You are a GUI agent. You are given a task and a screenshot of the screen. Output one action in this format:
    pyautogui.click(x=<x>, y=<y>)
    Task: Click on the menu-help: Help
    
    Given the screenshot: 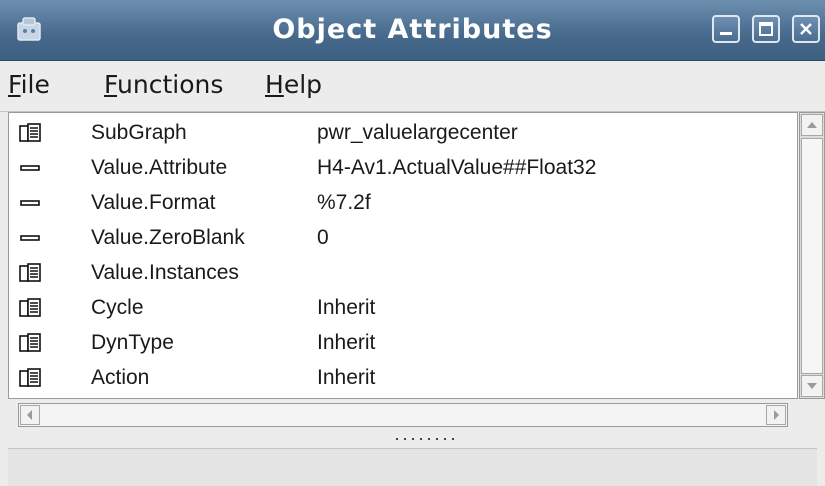 What is the action you would take?
    pyautogui.click(x=293, y=86)
    